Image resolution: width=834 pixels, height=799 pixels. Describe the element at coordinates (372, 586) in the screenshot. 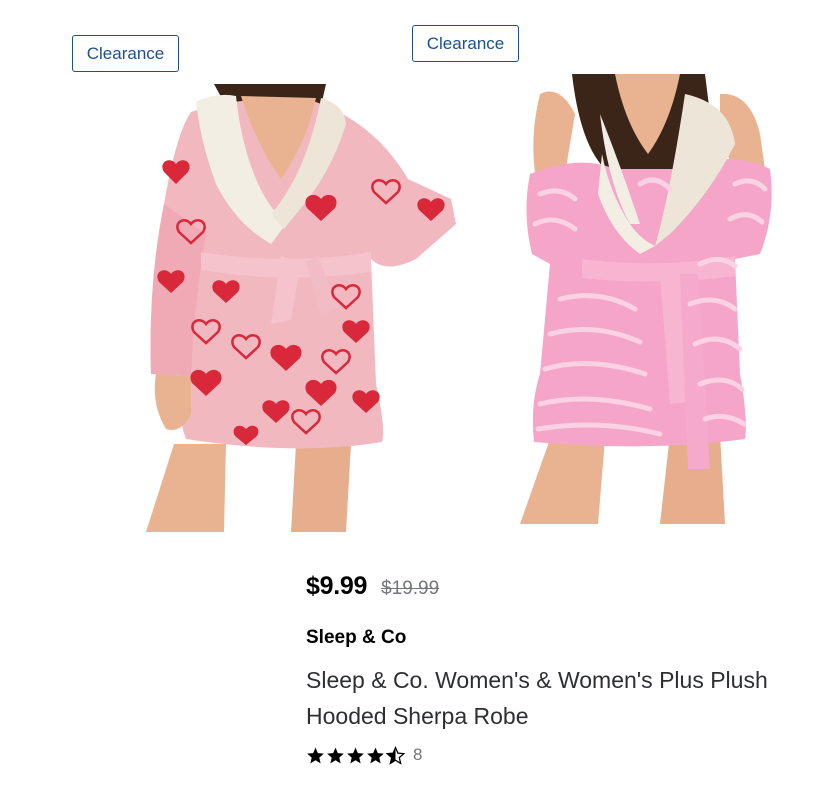

I see `price-row: $9.99 $19.99` at that location.